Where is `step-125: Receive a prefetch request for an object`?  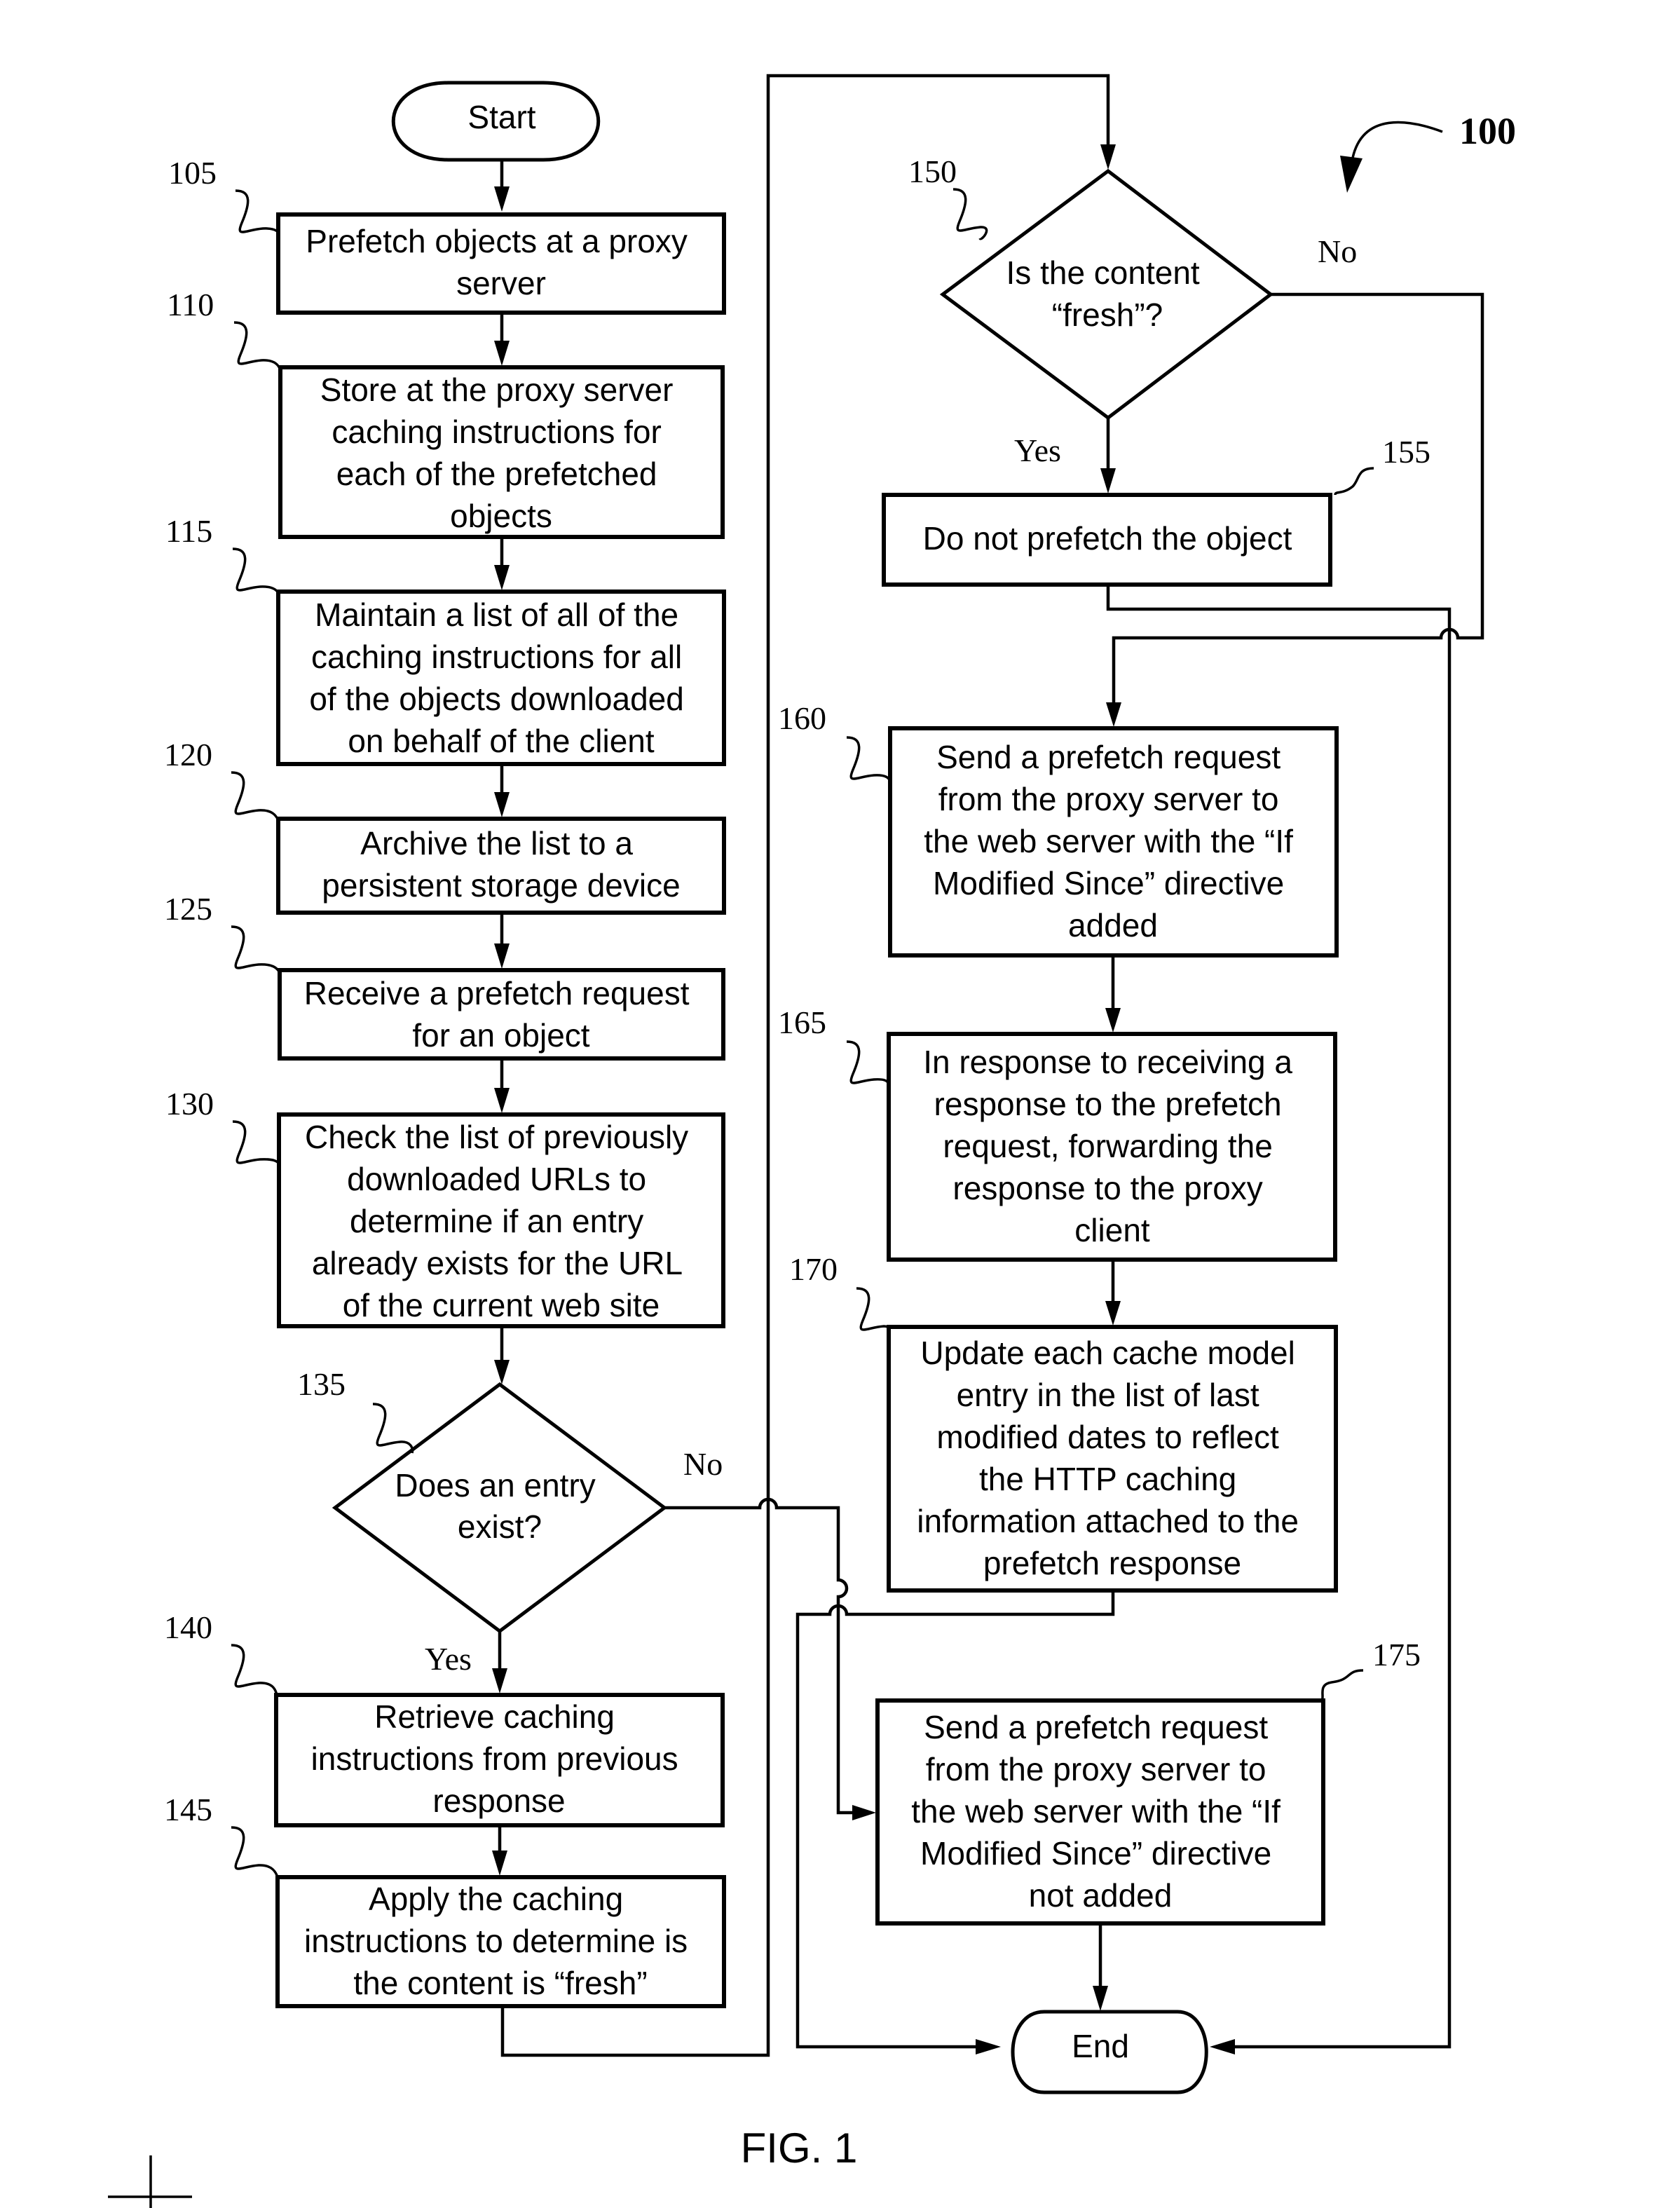
step-125: Receive a prefetch request for an object is located at coordinates (501, 1014).